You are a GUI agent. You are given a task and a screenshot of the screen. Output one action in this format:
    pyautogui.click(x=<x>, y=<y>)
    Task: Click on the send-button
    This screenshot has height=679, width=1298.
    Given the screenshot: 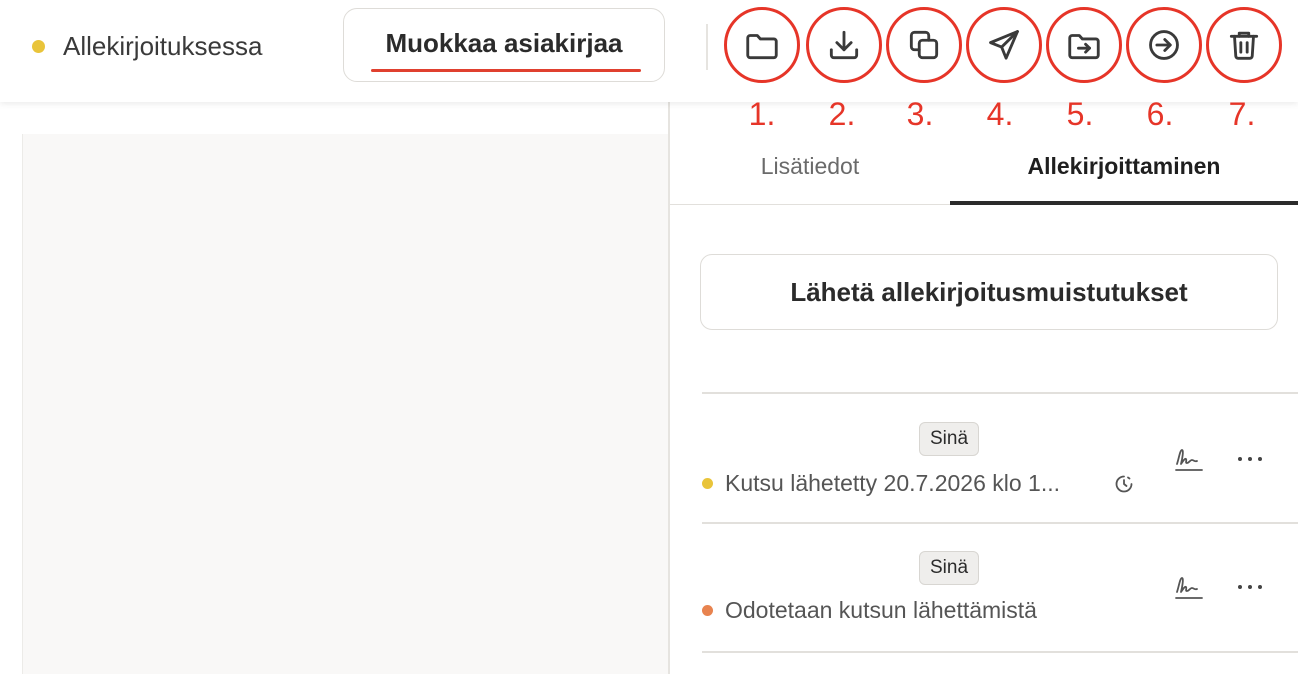 What is the action you would take?
    pyautogui.click(x=1004, y=45)
    